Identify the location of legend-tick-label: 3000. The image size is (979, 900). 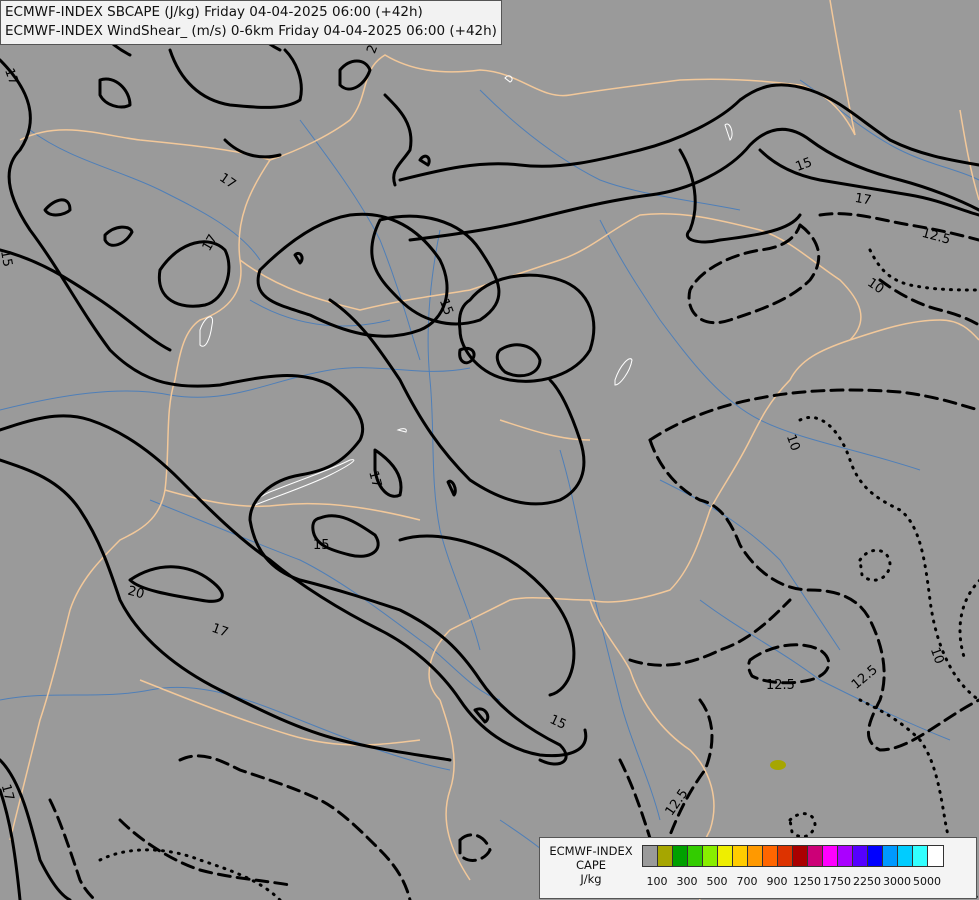
(897, 881).